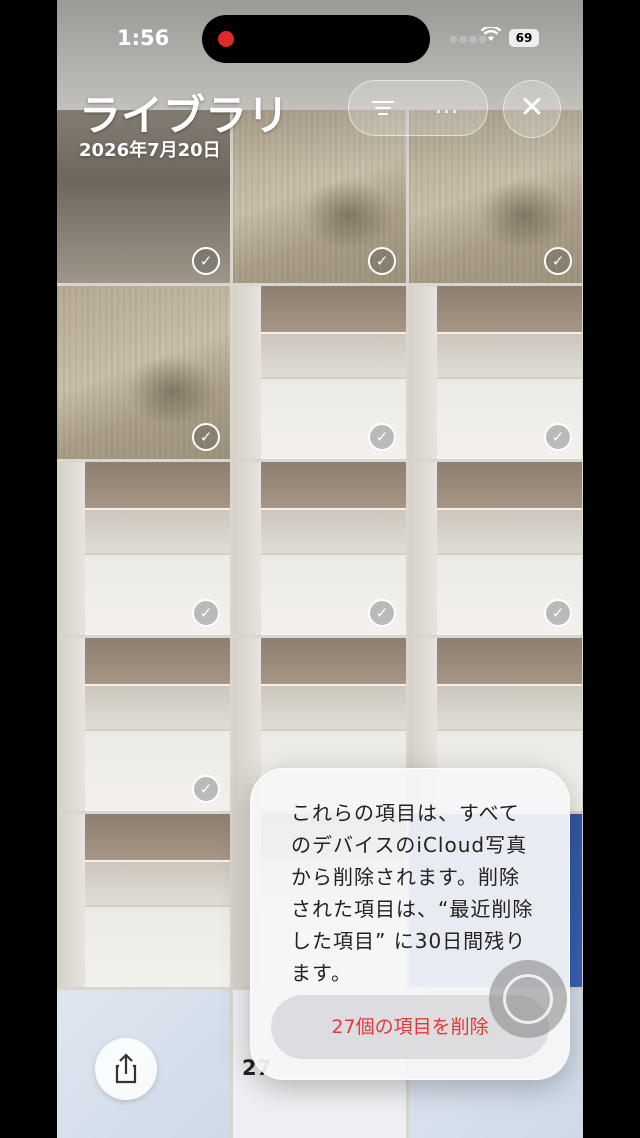 The height and width of the screenshot is (1138, 640). Describe the element at coordinates (226, 39) in the screenshot. I see `recording-indicator-icon` at that location.